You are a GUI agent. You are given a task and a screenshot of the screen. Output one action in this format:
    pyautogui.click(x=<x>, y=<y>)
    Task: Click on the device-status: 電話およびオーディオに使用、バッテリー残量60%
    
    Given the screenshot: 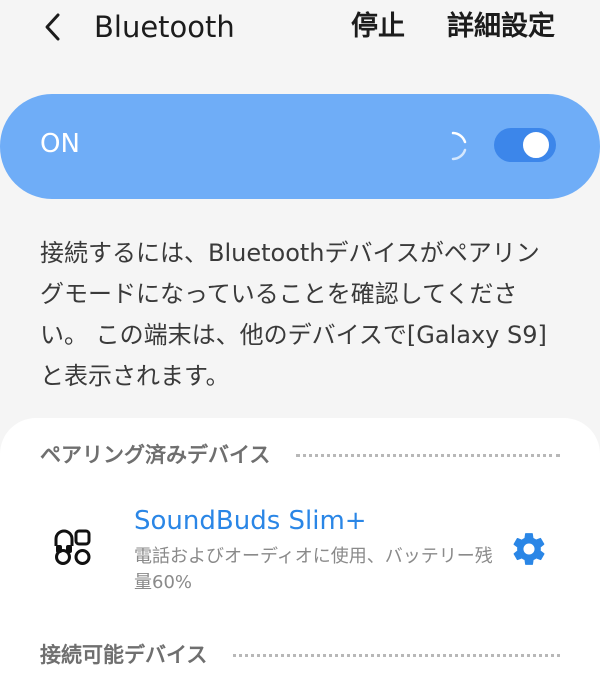 What is the action you would take?
    pyautogui.click(x=313, y=569)
    